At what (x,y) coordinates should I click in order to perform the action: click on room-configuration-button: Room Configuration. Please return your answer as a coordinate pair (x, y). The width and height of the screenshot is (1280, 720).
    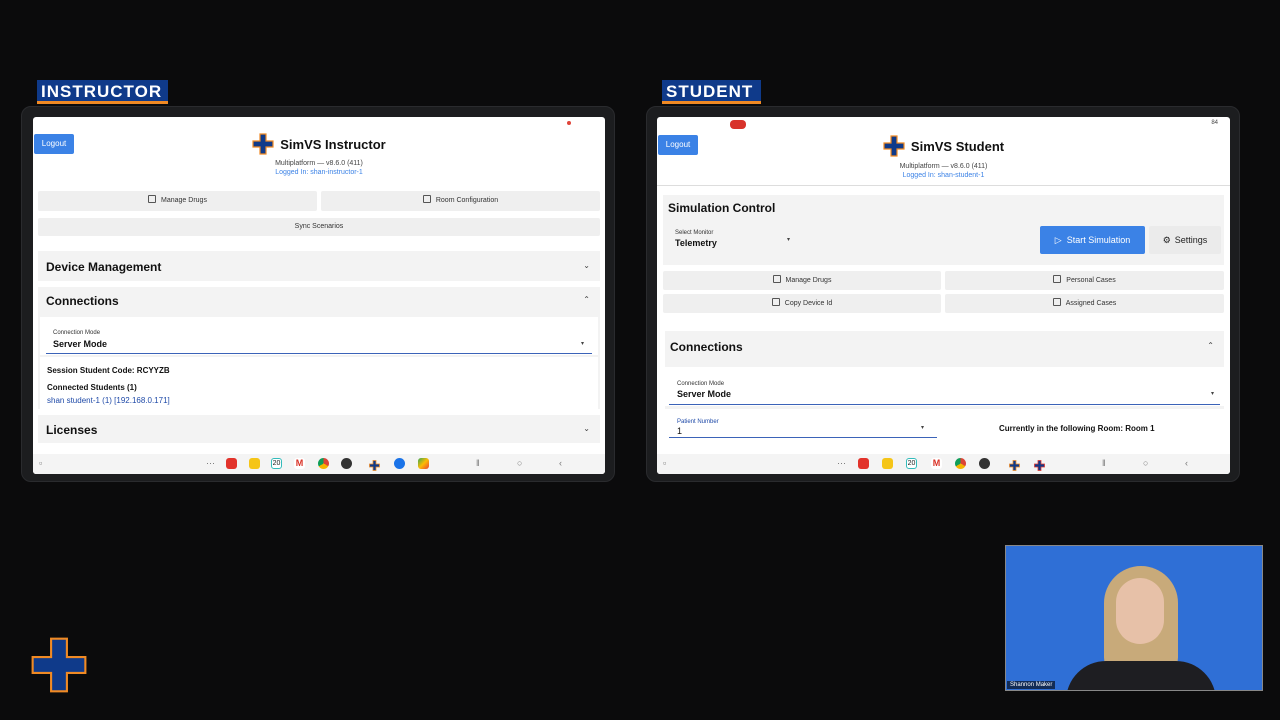
    Looking at the image, I should click on (460, 201).